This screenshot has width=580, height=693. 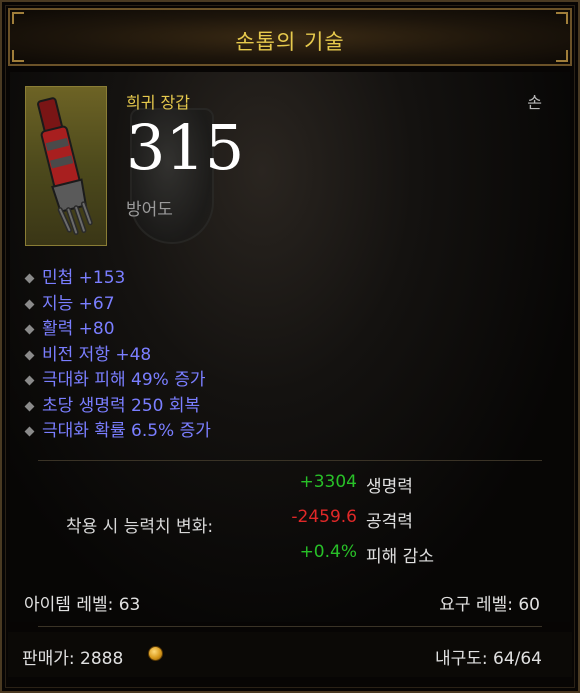 I want to click on stat-delta-value: +3304, so click(x=328, y=482).